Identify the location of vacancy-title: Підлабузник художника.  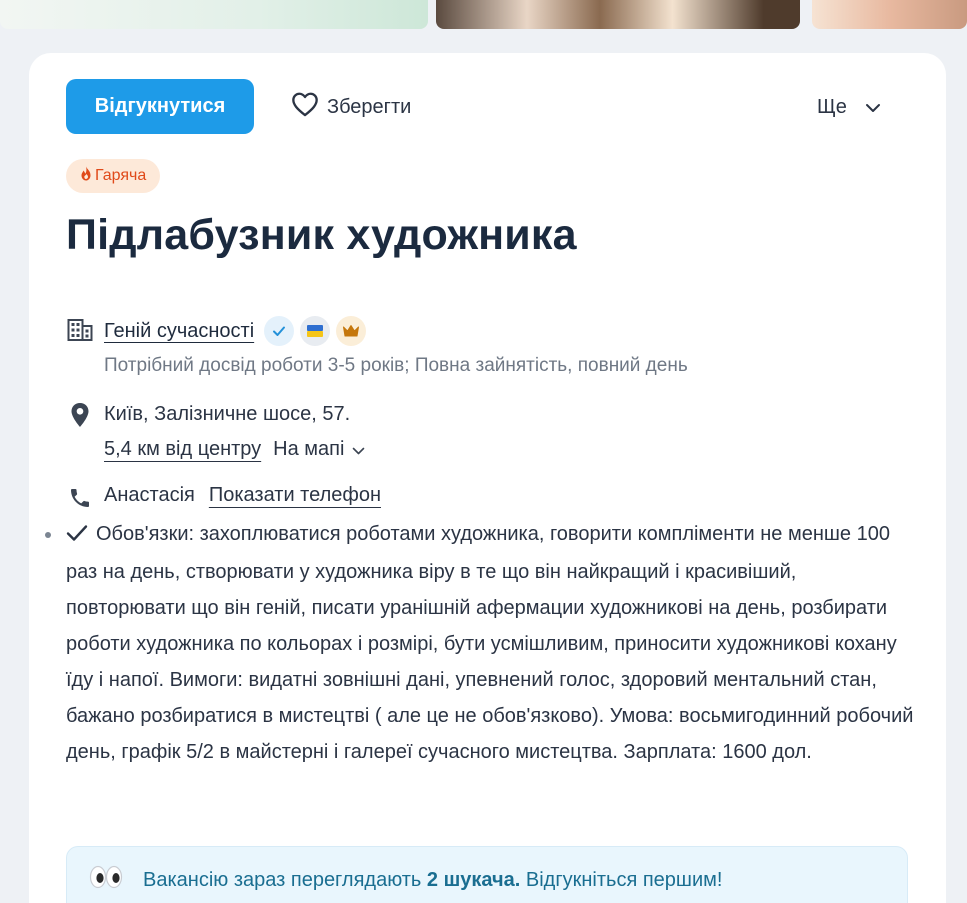
(321, 235).